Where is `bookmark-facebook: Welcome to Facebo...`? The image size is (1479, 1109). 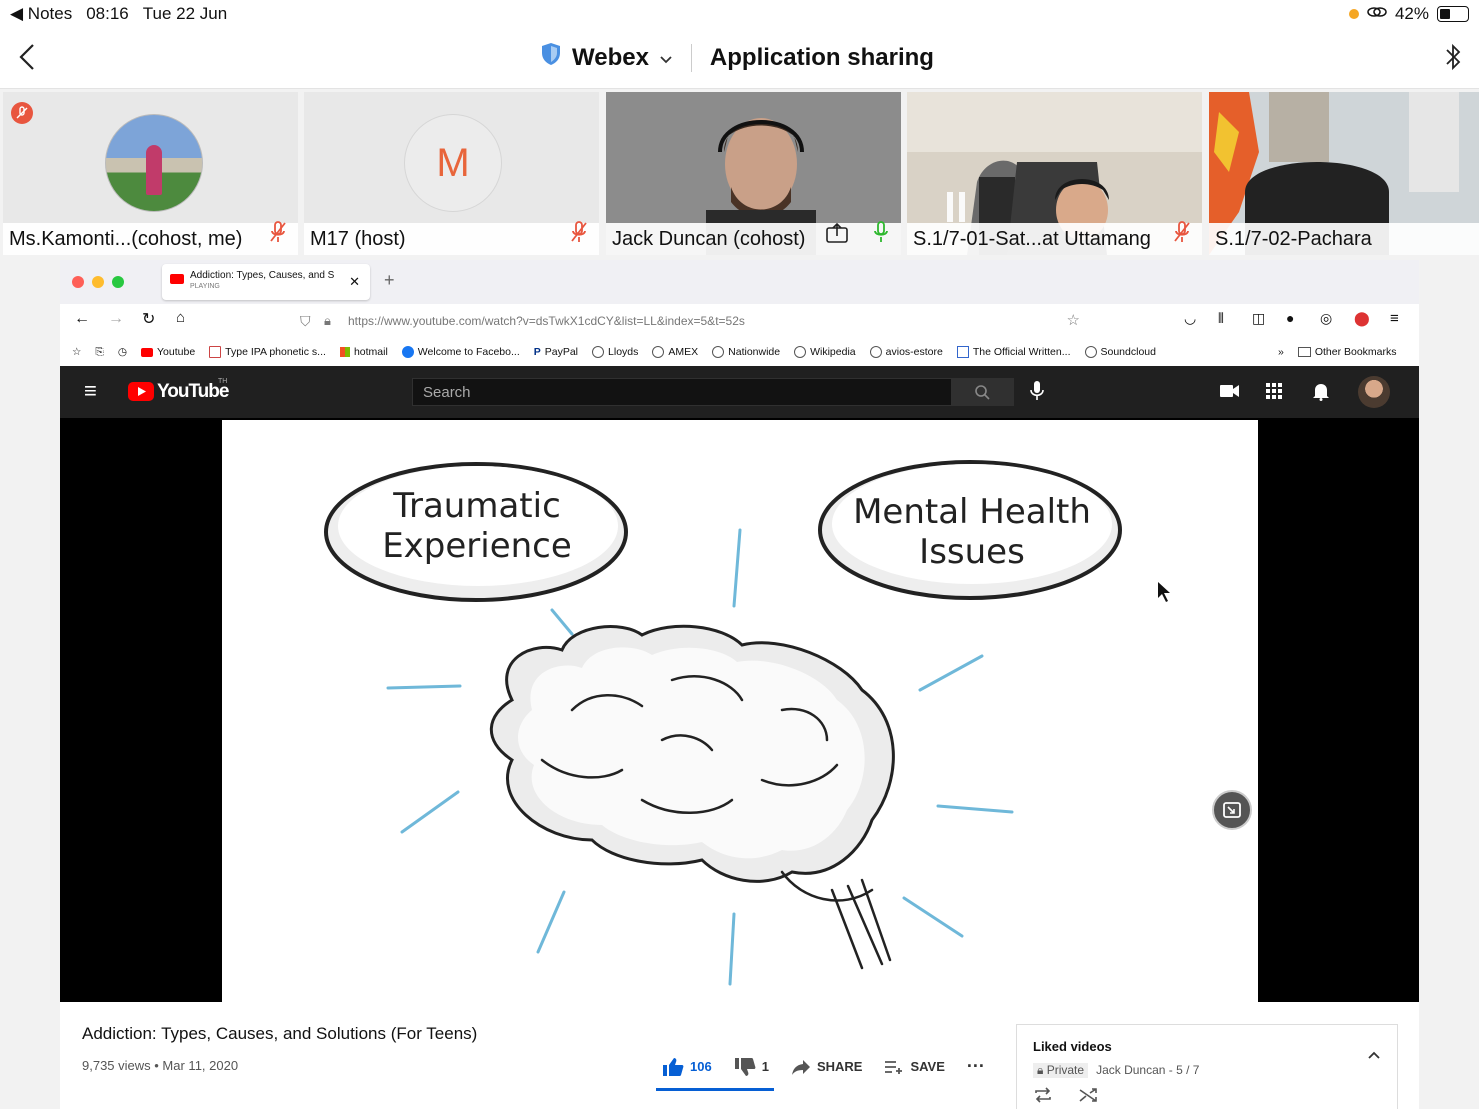 bookmark-facebook: Welcome to Facebo... is located at coordinates (460, 352).